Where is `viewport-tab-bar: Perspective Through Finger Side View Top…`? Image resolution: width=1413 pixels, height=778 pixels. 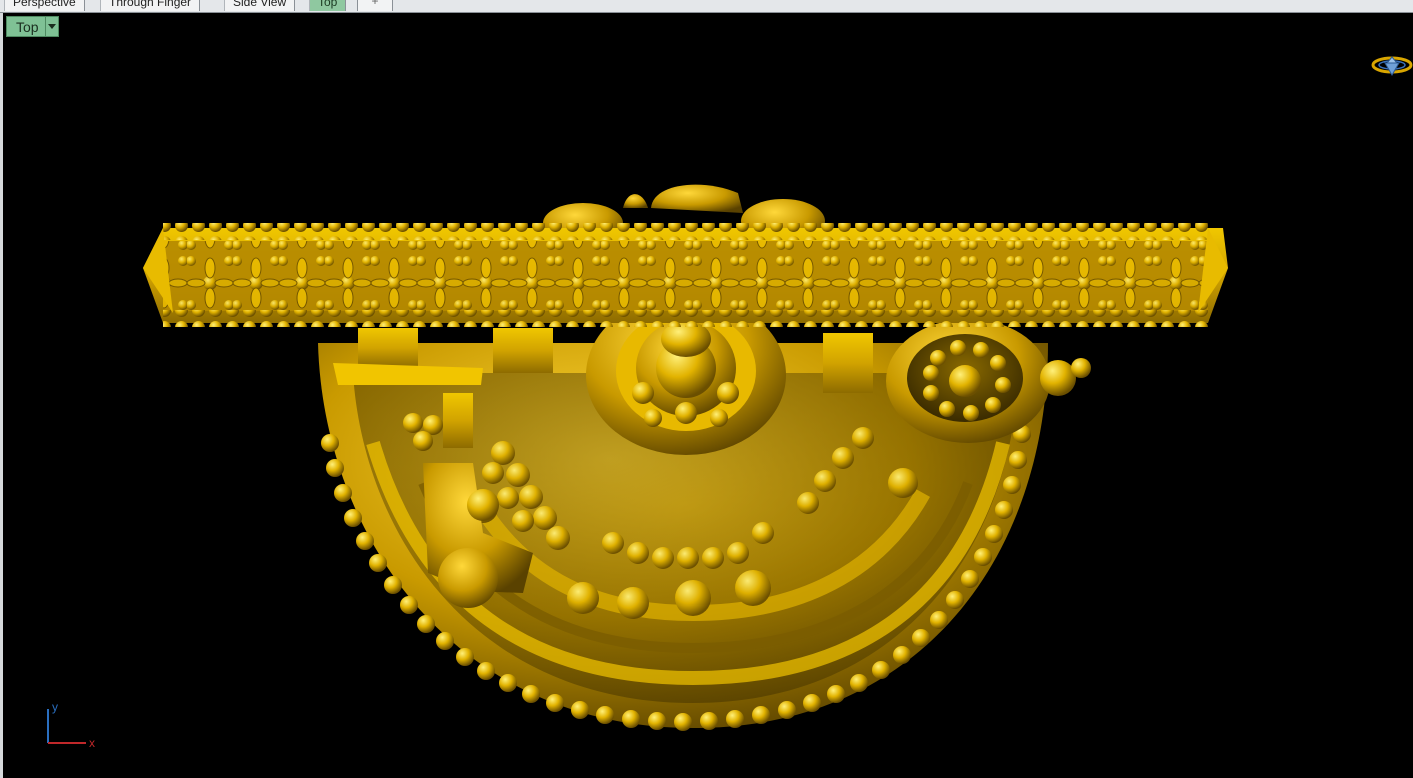 viewport-tab-bar: Perspective Through Finger Side View Top… is located at coordinates (706, 6).